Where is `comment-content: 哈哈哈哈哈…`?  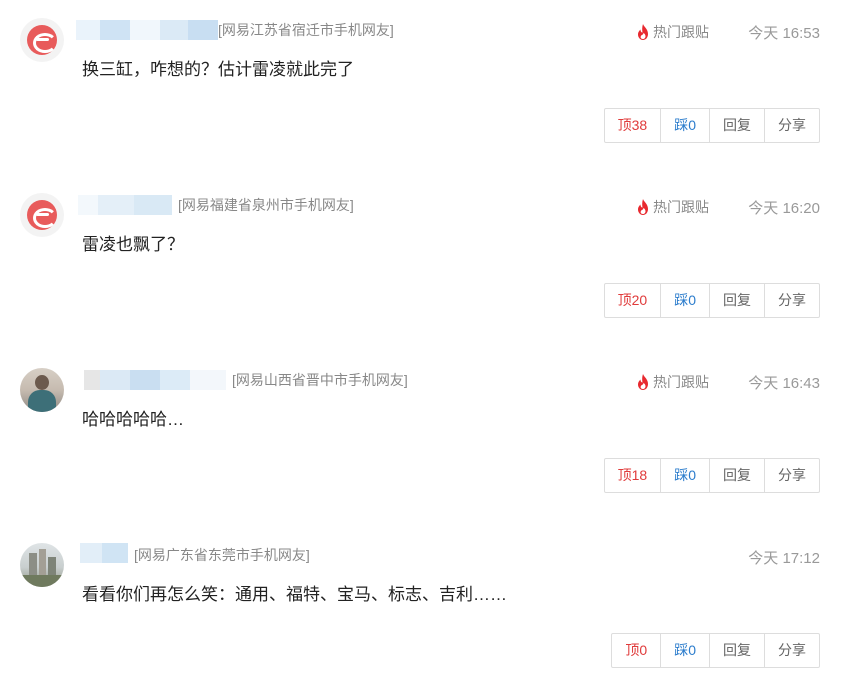 comment-content: 哈哈哈哈哈… is located at coordinates (133, 419).